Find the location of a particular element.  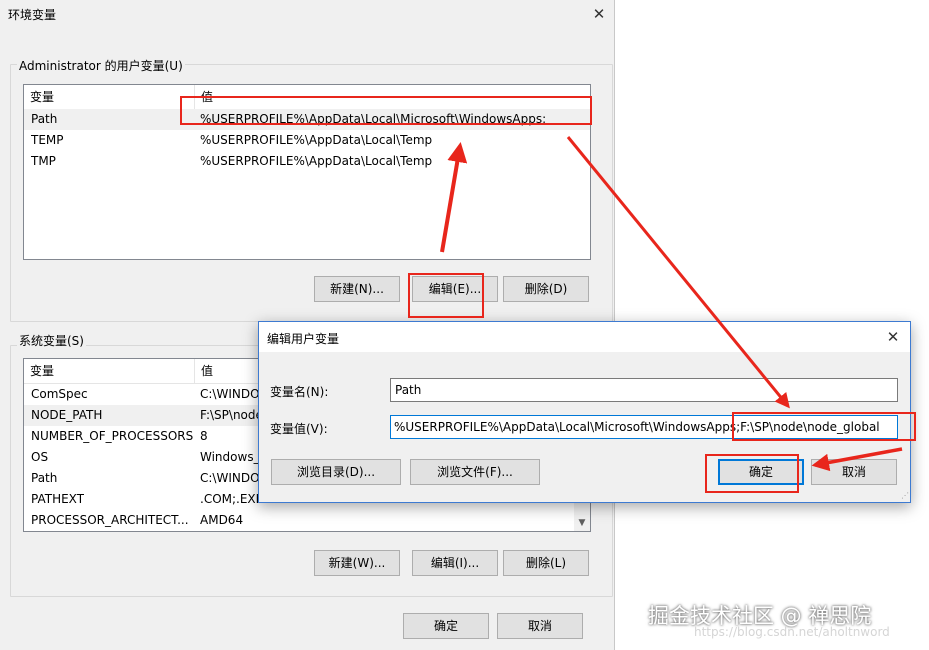

list-item: TMP %USERPROFILE%\AppData\Local\Temp is located at coordinates (307, 161).